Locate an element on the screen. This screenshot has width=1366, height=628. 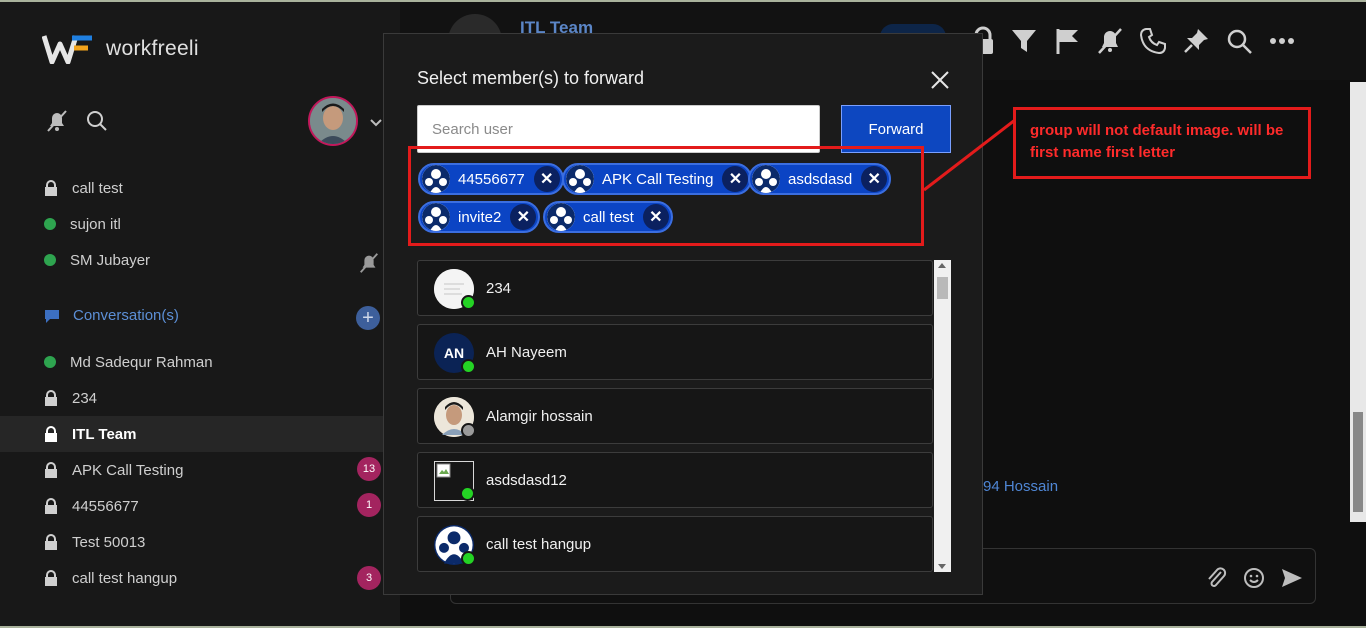
sidebar-item-apk-call-testing: APK Call Testing is located at coordinates (113, 470).